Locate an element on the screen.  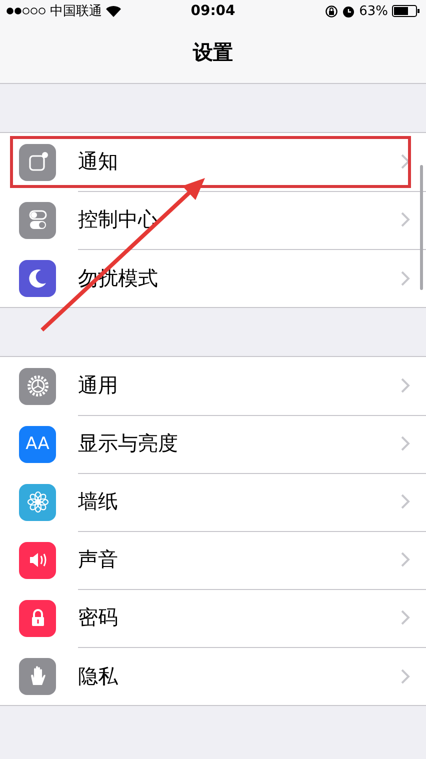
carrier-name: 中国联通 is located at coordinates (76, 11).